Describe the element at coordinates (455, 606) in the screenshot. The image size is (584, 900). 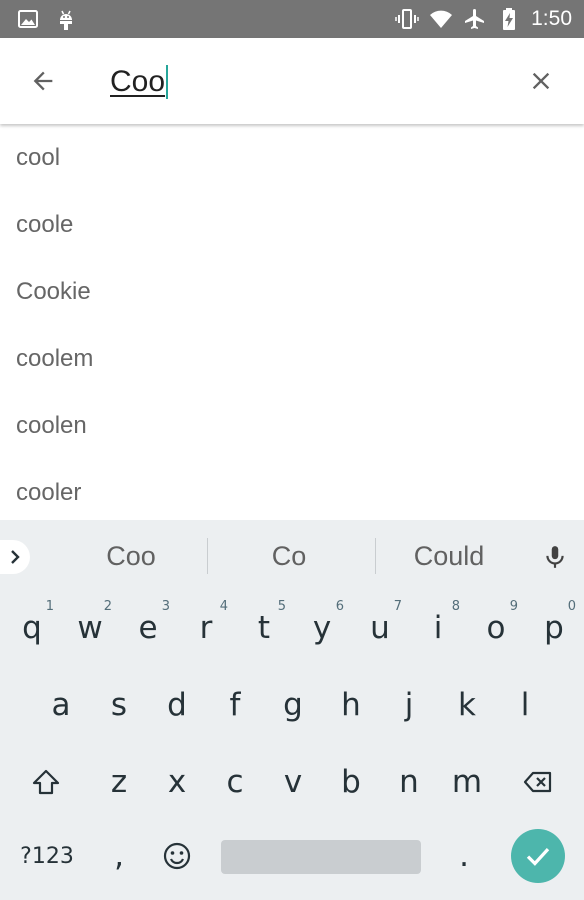
I see `number-hint: 8` at that location.